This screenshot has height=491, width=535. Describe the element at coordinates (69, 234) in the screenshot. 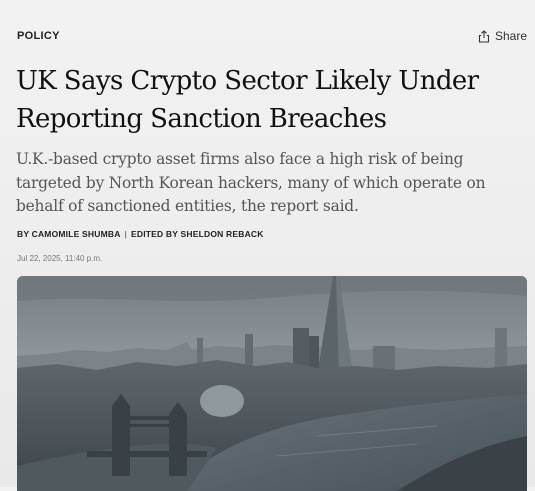

I see `author-link: BY CAMOMILE SHUMBA` at that location.